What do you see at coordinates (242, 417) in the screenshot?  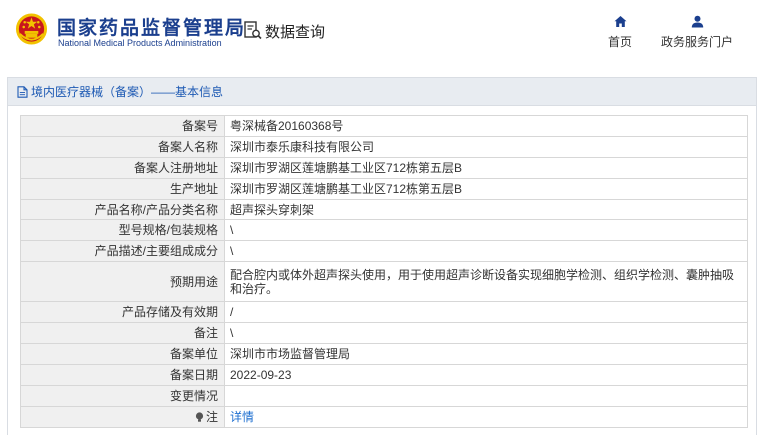 I see `details-link: 详情` at bounding box center [242, 417].